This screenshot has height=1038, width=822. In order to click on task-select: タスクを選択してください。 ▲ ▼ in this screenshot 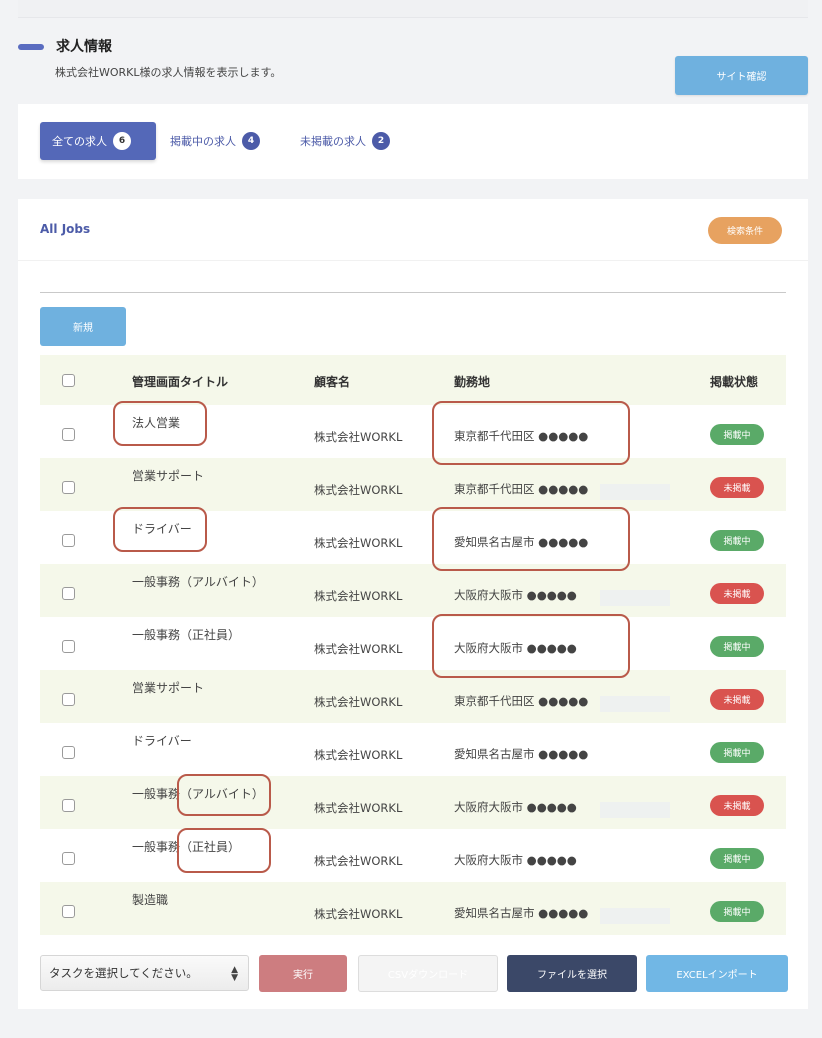, I will do `click(144, 973)`.